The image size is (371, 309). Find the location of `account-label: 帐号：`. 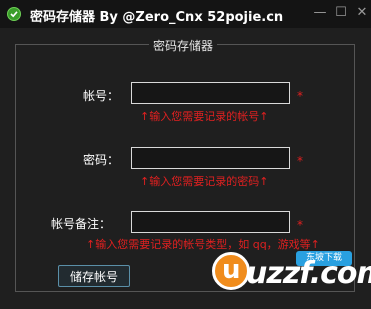

account-label: 帐号： is located at coordinates (101, 96).